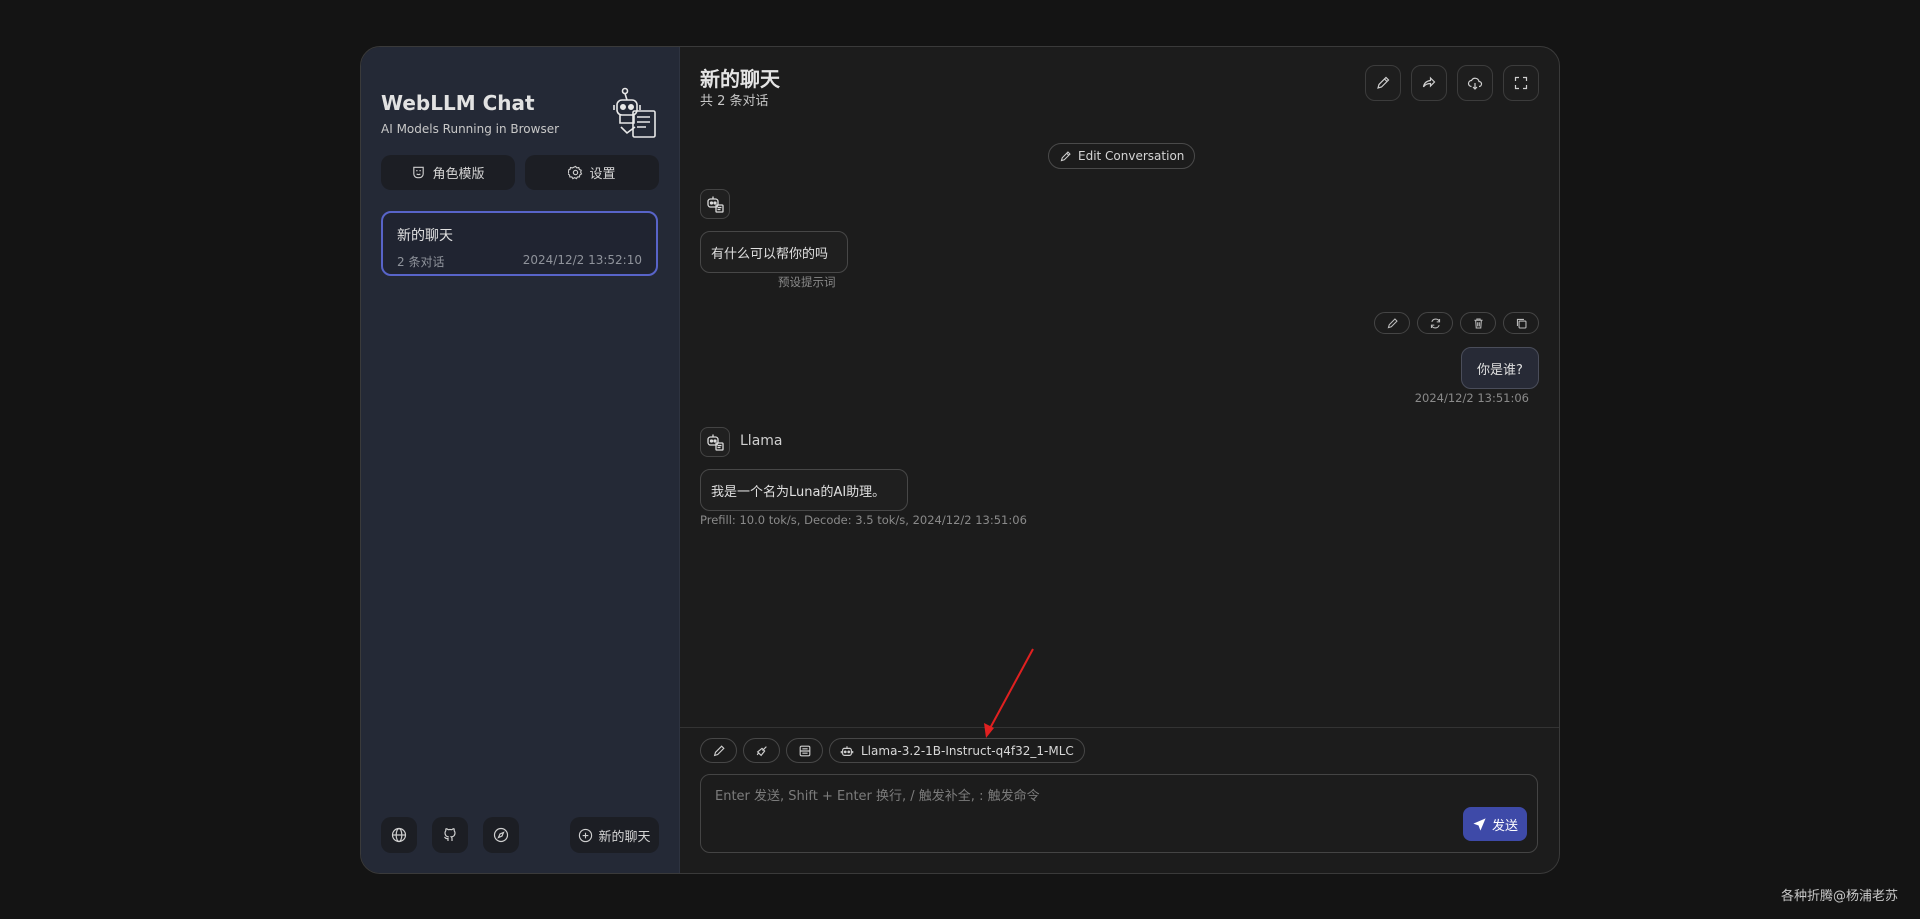 This screenshot has width=1920, height=919. I want to click on compass-icon, so click(501, 835).